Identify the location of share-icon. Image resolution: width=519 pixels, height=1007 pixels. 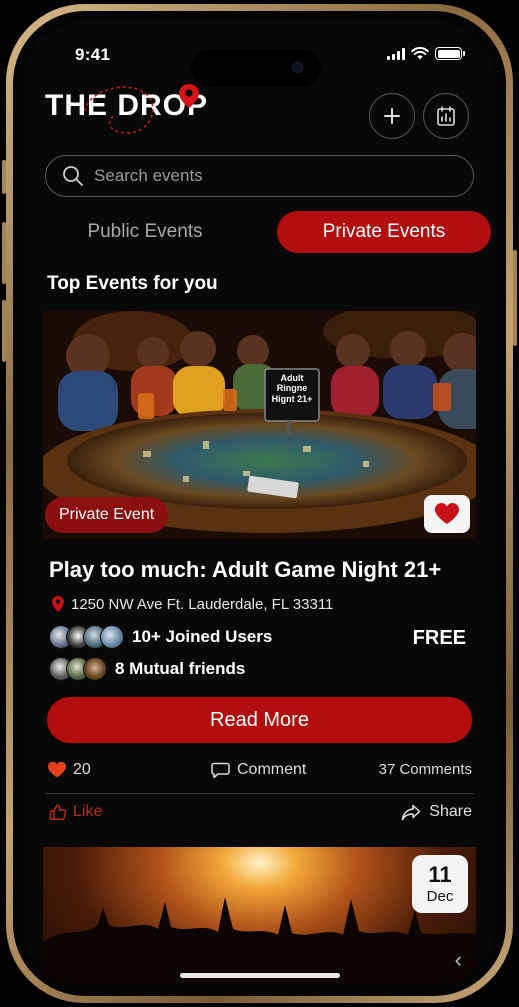
(411, 812).